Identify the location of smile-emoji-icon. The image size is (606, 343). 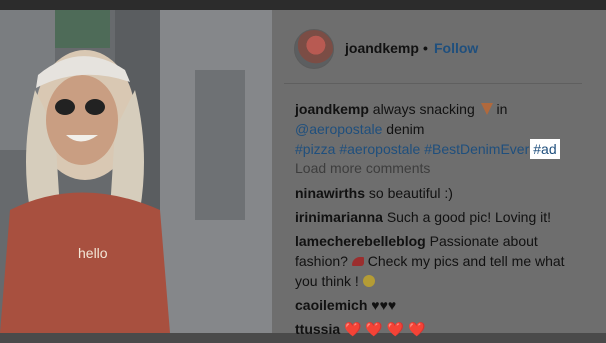
(368, 281).